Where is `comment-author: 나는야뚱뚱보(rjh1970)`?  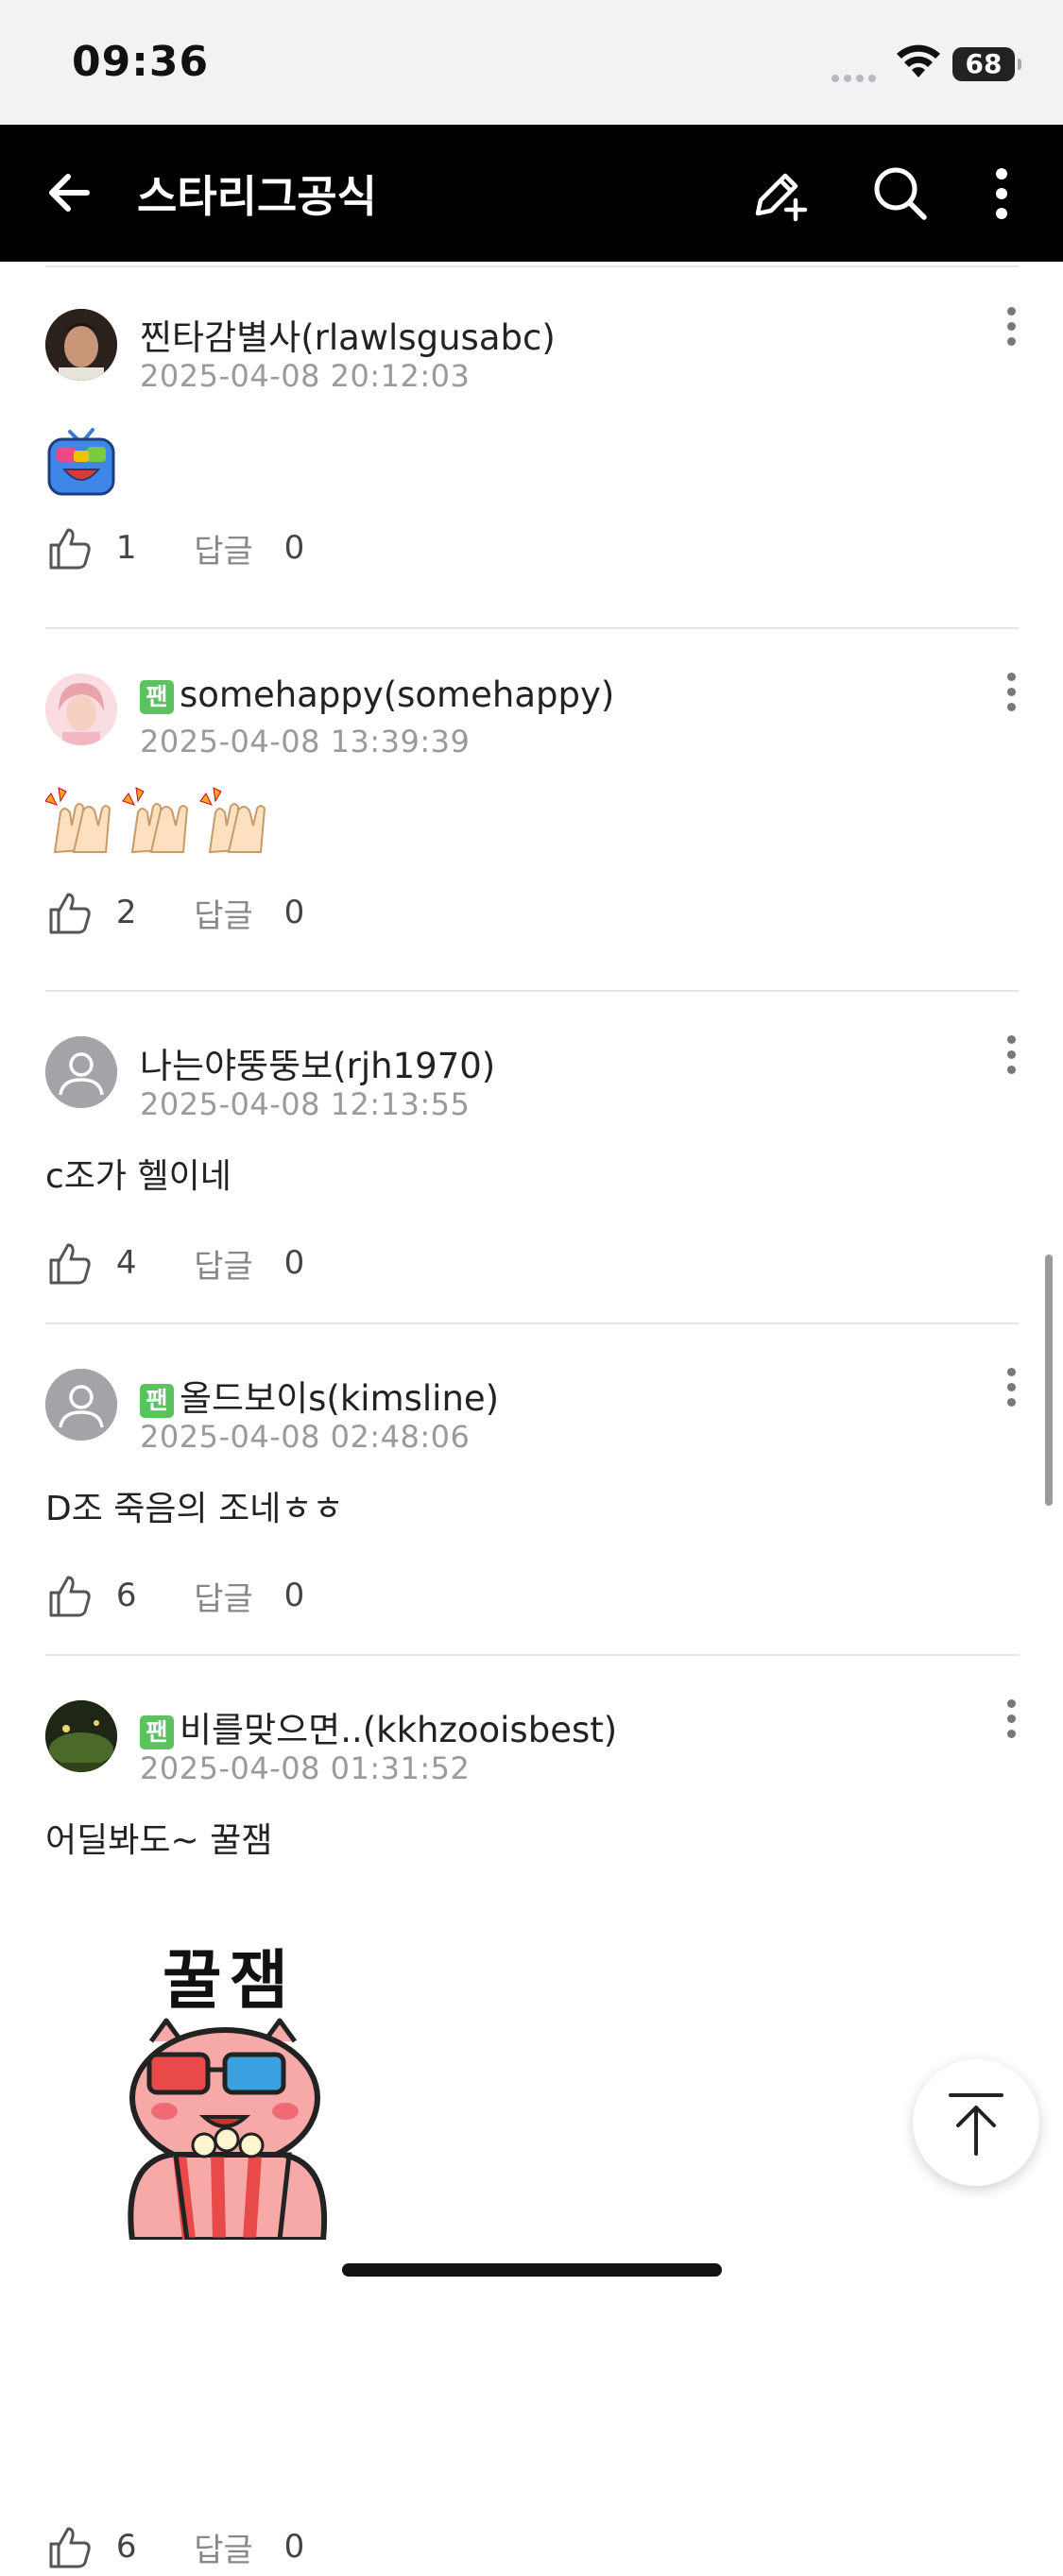 comment-author: 나는야뚱뚱보(rjh1970) is located at coordinates (317, 1062).